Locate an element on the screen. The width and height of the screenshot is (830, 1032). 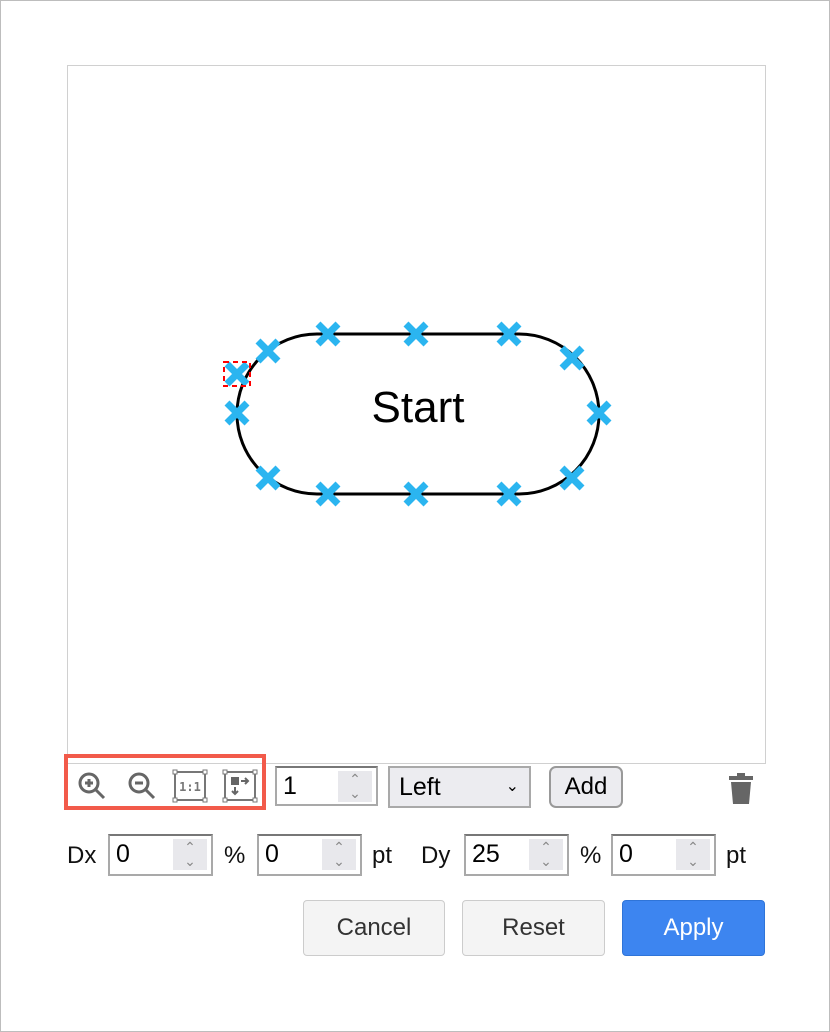
dx-pt-input: 0 ⌃ ⌄ is located at coordinates (309, 855).